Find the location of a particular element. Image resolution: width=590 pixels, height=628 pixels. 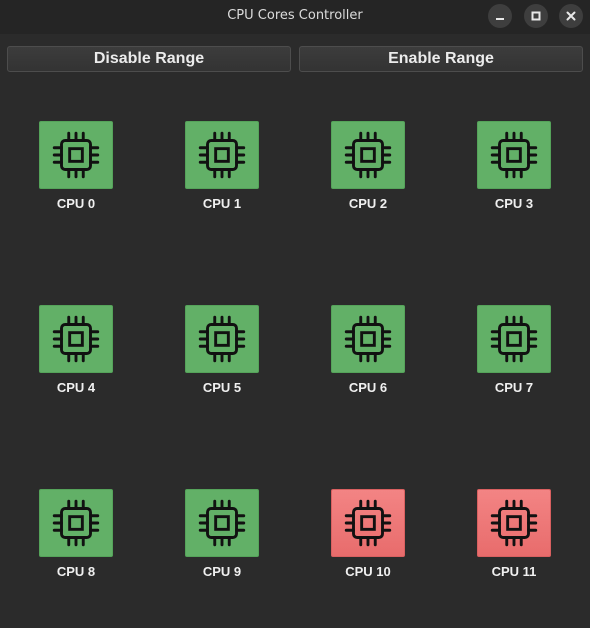

cpu-tile: CPU 11 is located at coordinates (514, 539).